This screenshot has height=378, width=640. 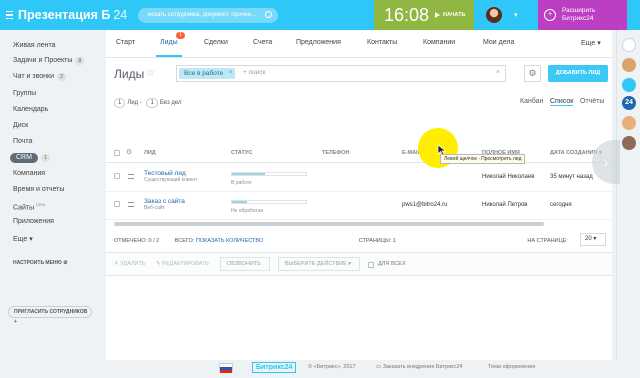 What do you see at coordinates (226, 368) in the screenshot?
I see `language-flag` at bounding box center [226, 368].